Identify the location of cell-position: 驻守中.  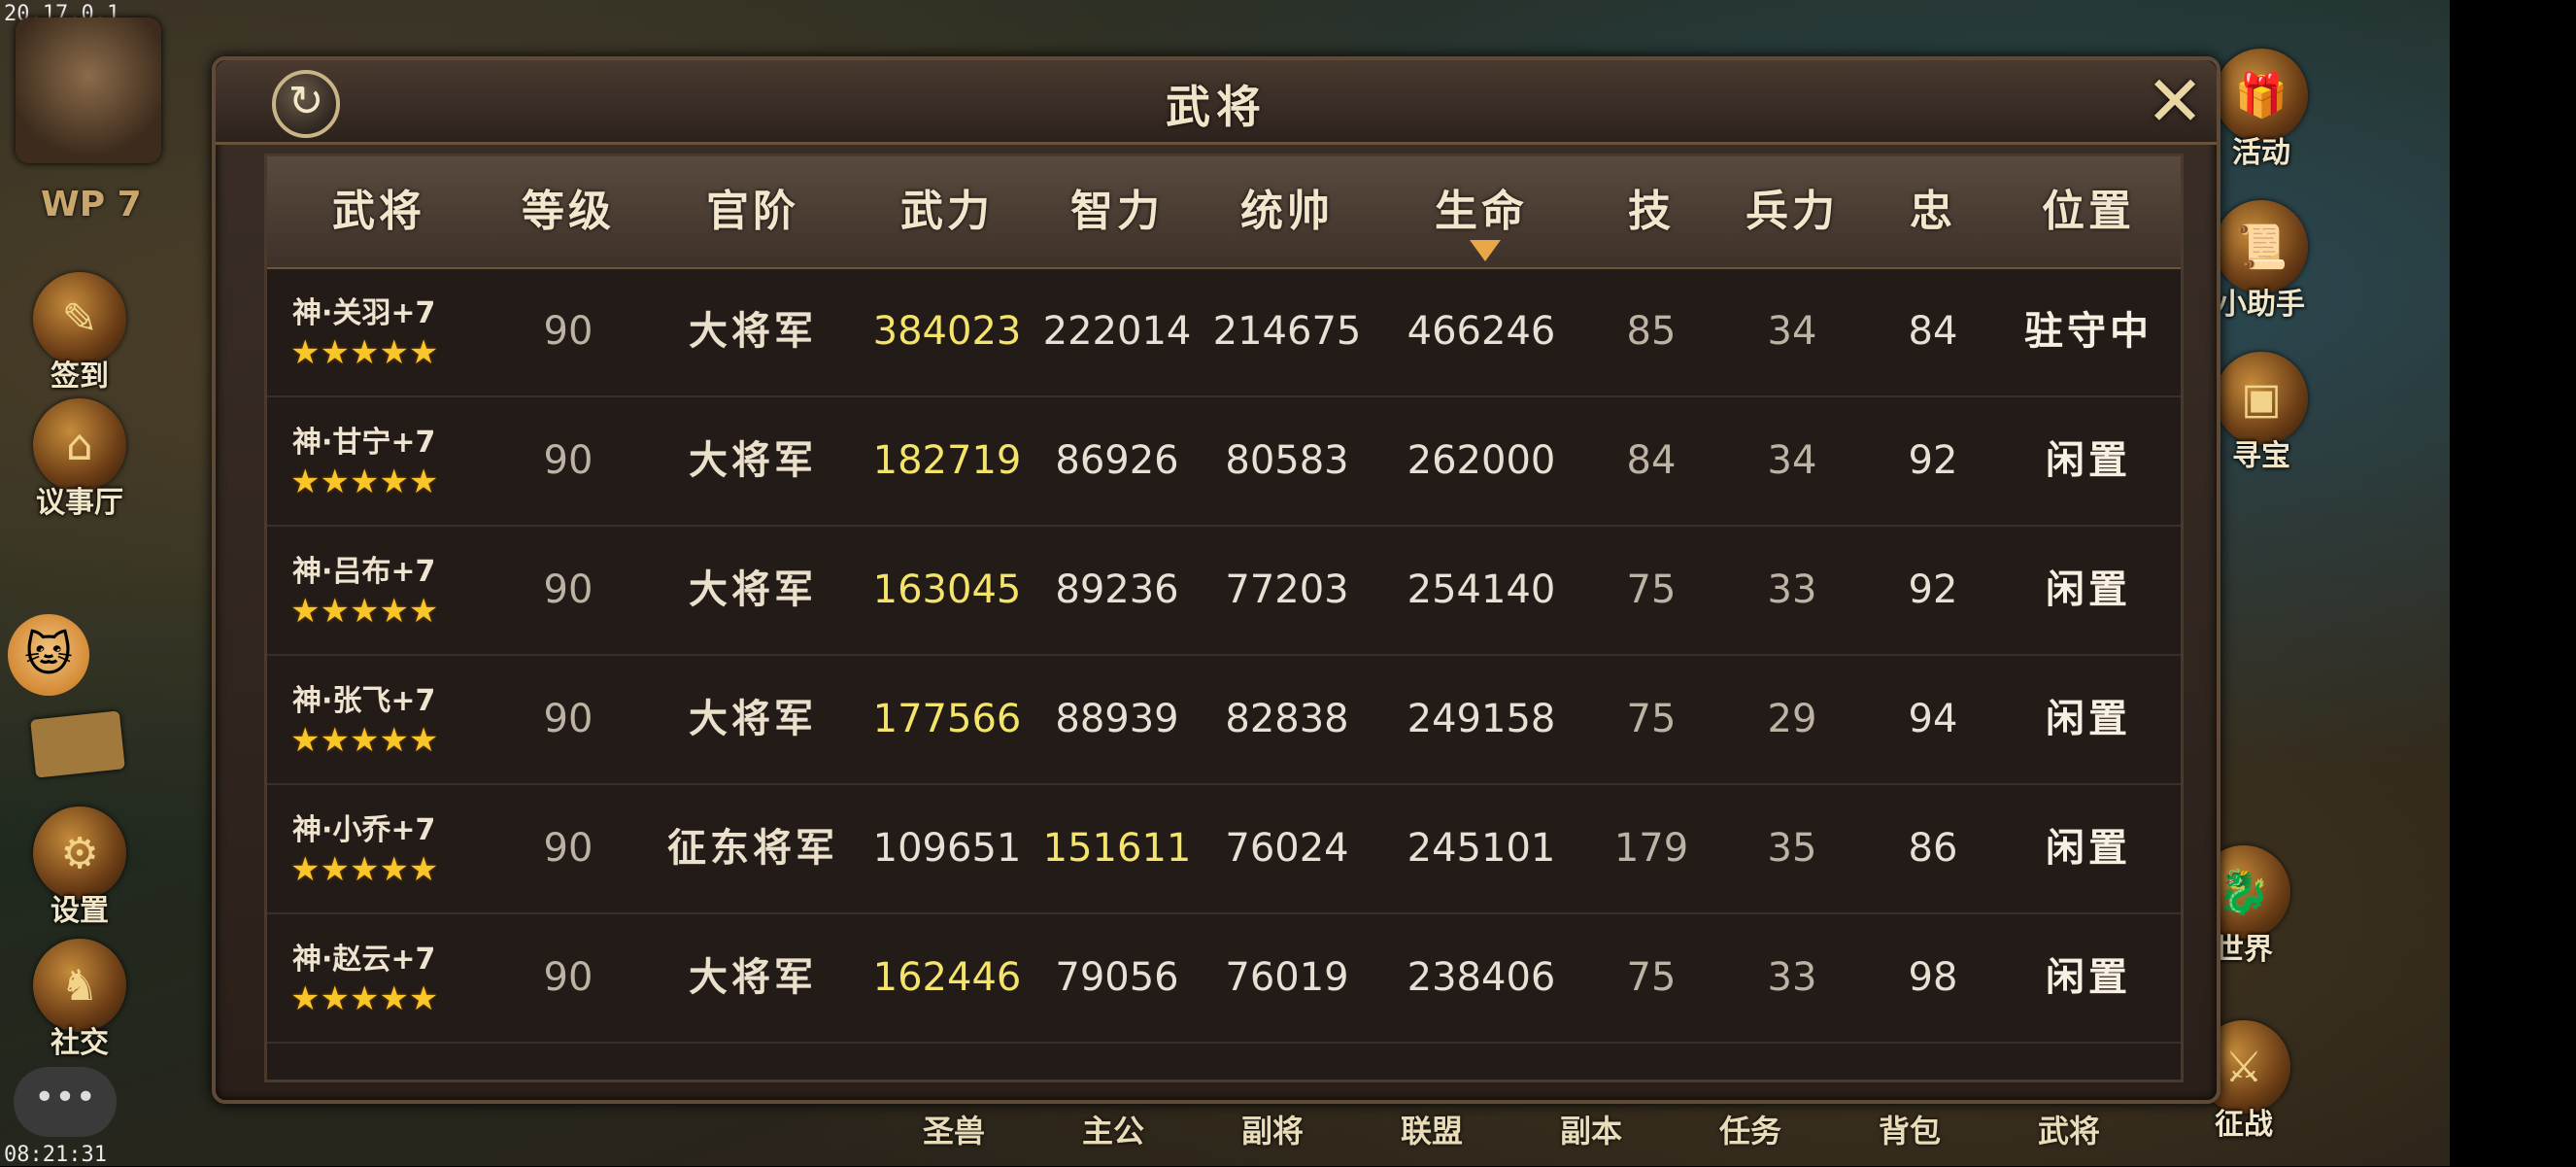
(2088, 331).